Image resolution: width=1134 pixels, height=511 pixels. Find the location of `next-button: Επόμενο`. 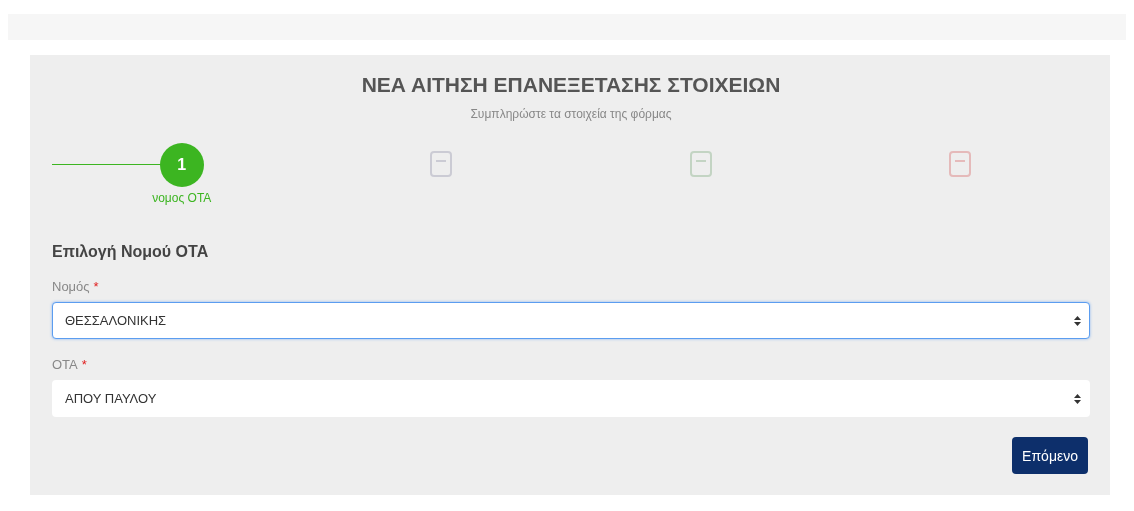

next-button: Επόμενο is located at coordinates (1050, 455).